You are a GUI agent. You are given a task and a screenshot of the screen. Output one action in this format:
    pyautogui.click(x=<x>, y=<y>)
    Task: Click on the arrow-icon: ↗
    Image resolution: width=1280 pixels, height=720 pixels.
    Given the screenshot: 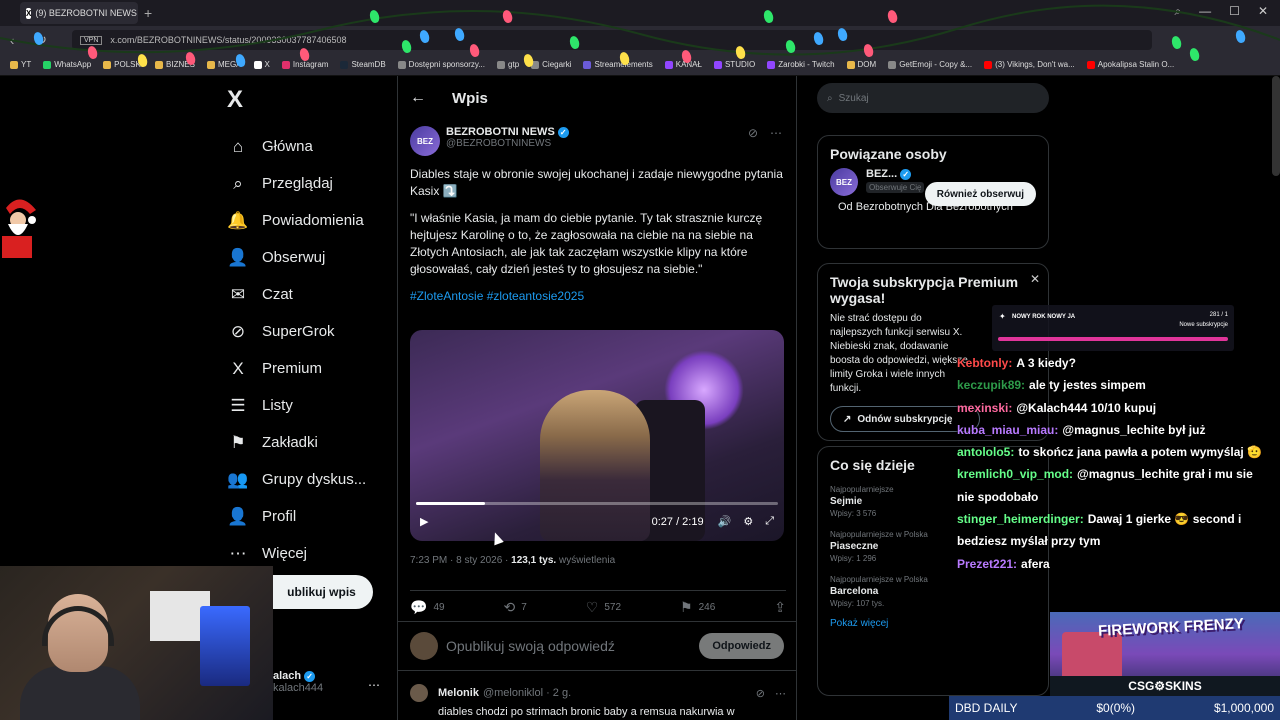 What is the action you would take?
    pyautogui.click(x=847, y=419)
    